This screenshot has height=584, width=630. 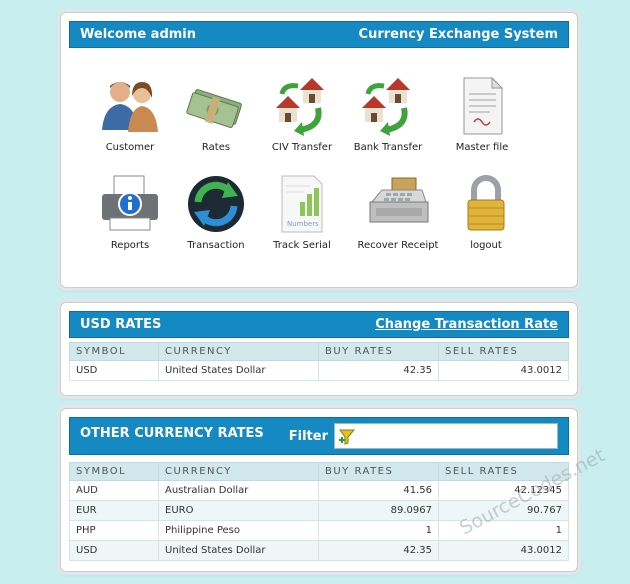 I want to click on table-row: EUR EURO 89.0967 90.767, so click(x=319, y=510).